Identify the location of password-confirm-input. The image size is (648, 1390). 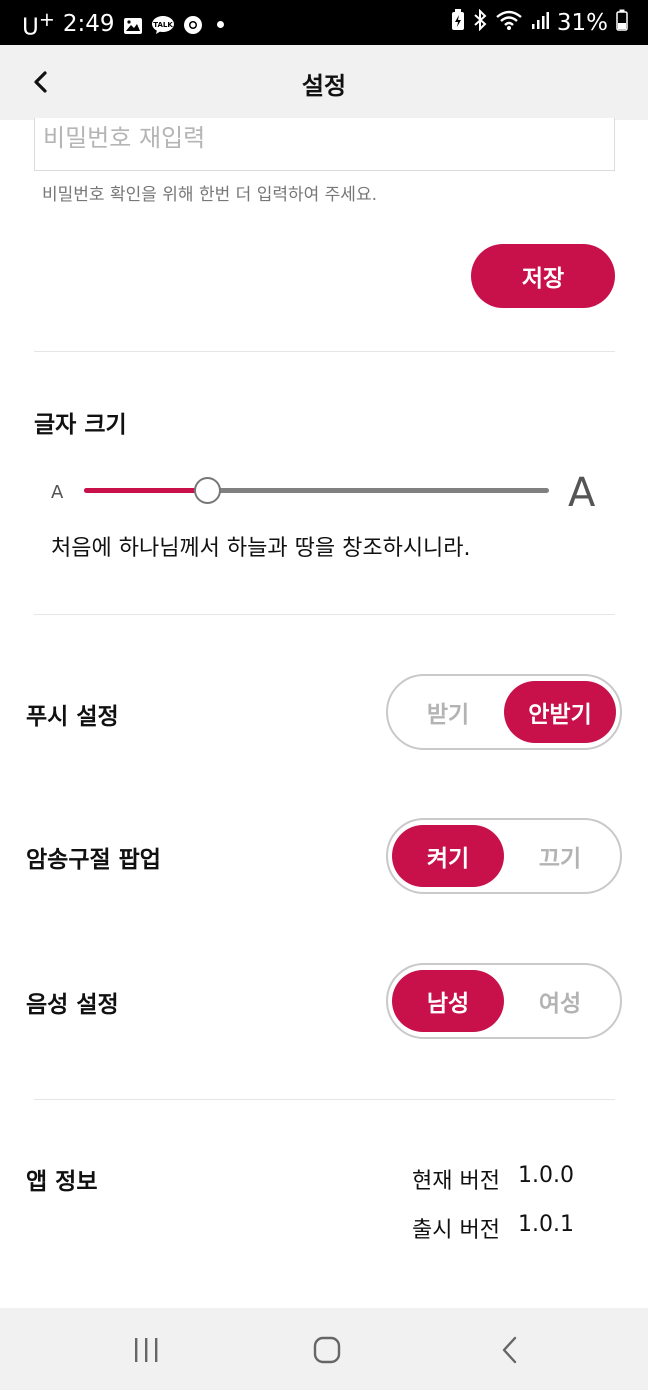
(324, 138).